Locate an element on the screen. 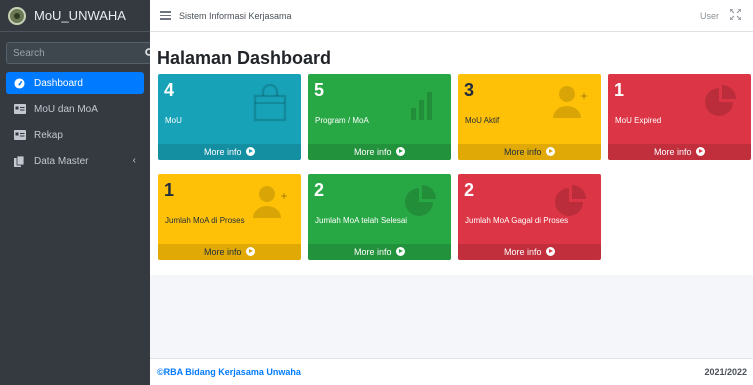 The image size is (753, 385). small-box-moa-proses: 1 Jumlah MoA di Proses More info is located at coordinates (229, 217).